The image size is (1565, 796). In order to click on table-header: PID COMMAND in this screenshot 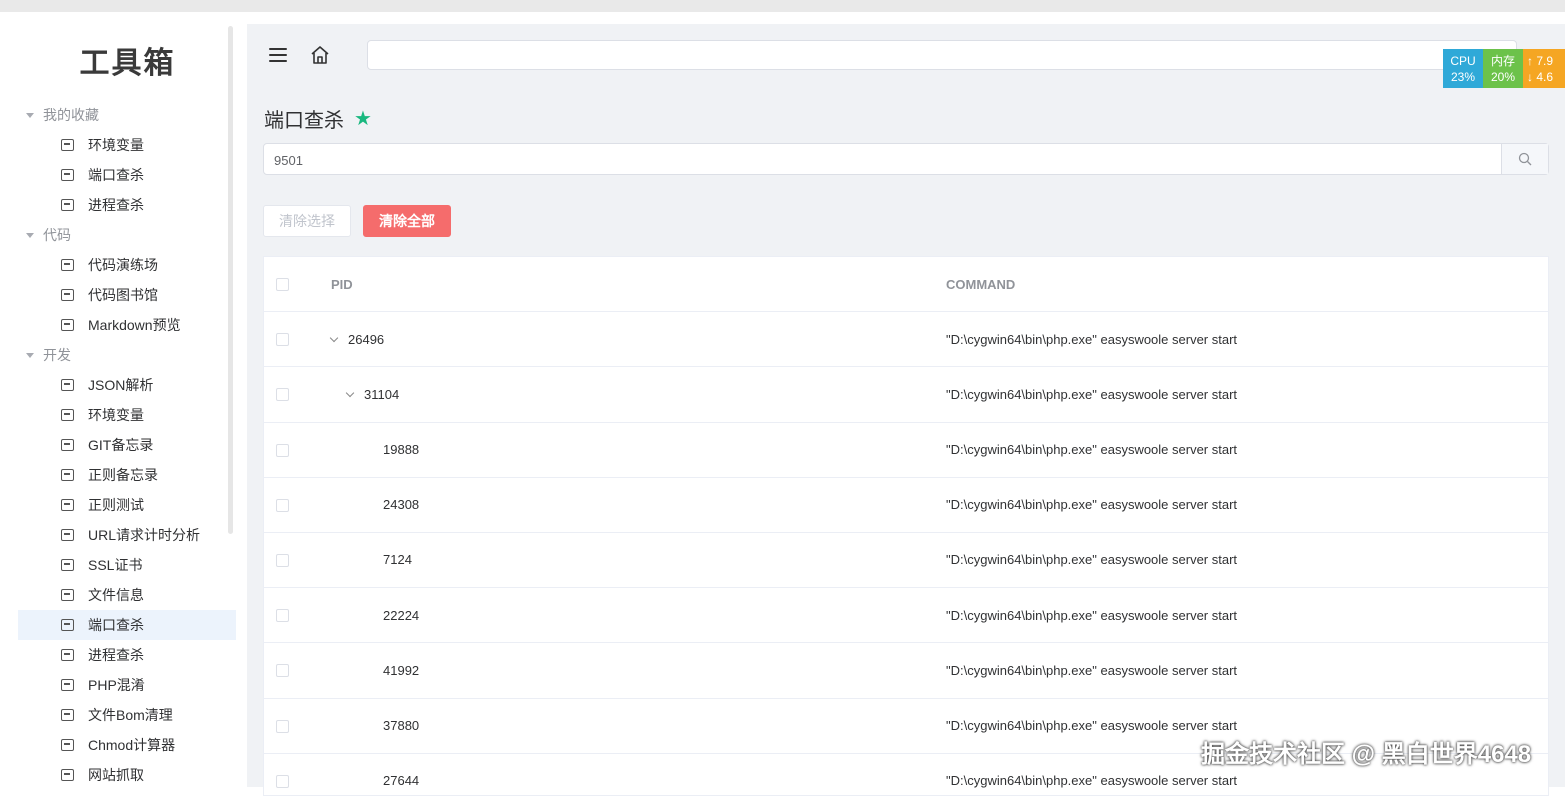, I will do `click(906, 285)`.